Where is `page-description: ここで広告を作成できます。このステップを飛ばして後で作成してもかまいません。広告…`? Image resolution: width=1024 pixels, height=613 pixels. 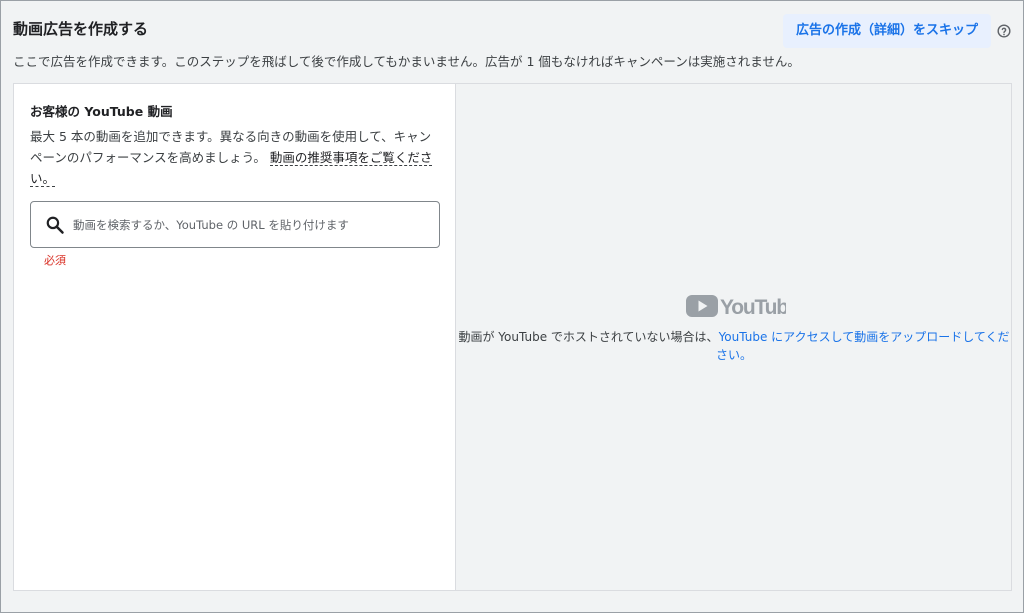 page-description: ここで広告を作成できます。このステップを飛ばして後で作成してもかまいません。広告… is located at coordinates (406, 61).